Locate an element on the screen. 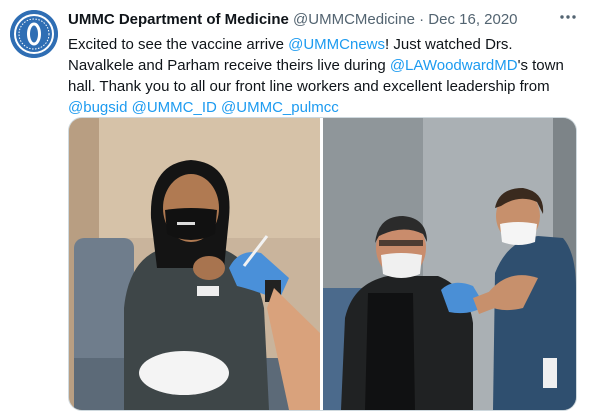 The width and height of the screenshot is (589, 411). more-options-button is located at coordinates (568, 20).